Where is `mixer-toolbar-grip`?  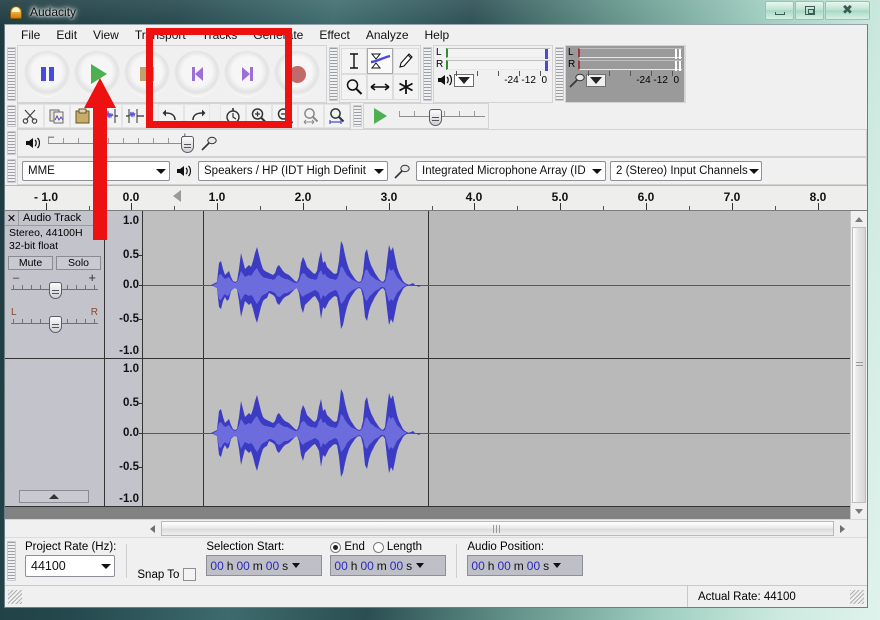 mixer-toolbar-grip is located at coordinates (11, 143).